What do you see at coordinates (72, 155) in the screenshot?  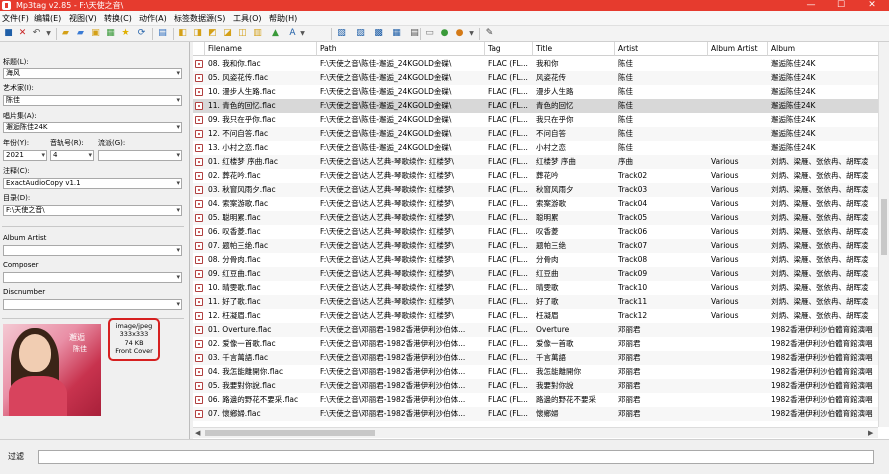 I see `track-field: 4 ▾` at bounding box center [72, 155].